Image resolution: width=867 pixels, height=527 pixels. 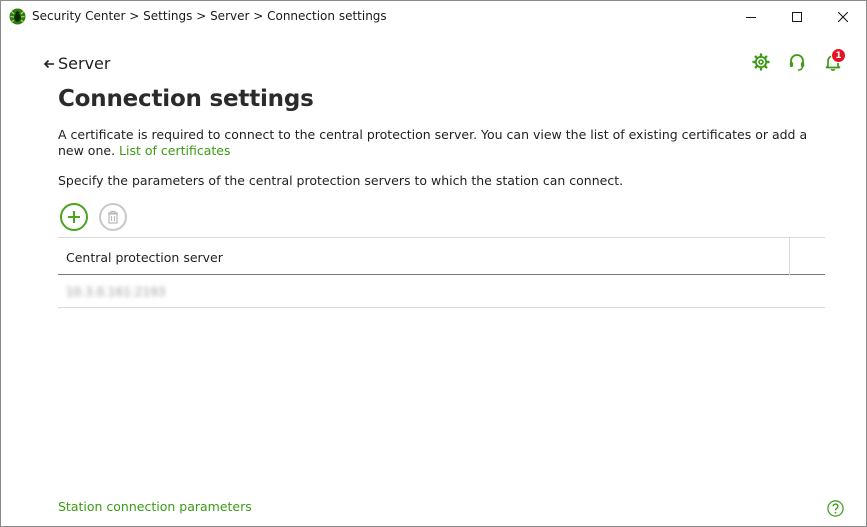 I want to click on add-server-button, so click(x=74, y=217).